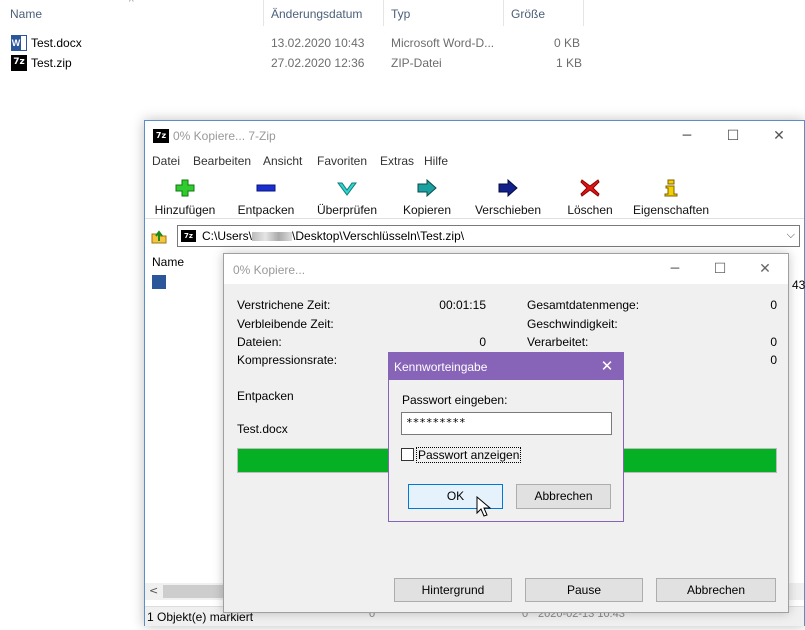 The image size is (805, 630). I want to click on elapsed-value: 00:01:15, so click(462, 305).